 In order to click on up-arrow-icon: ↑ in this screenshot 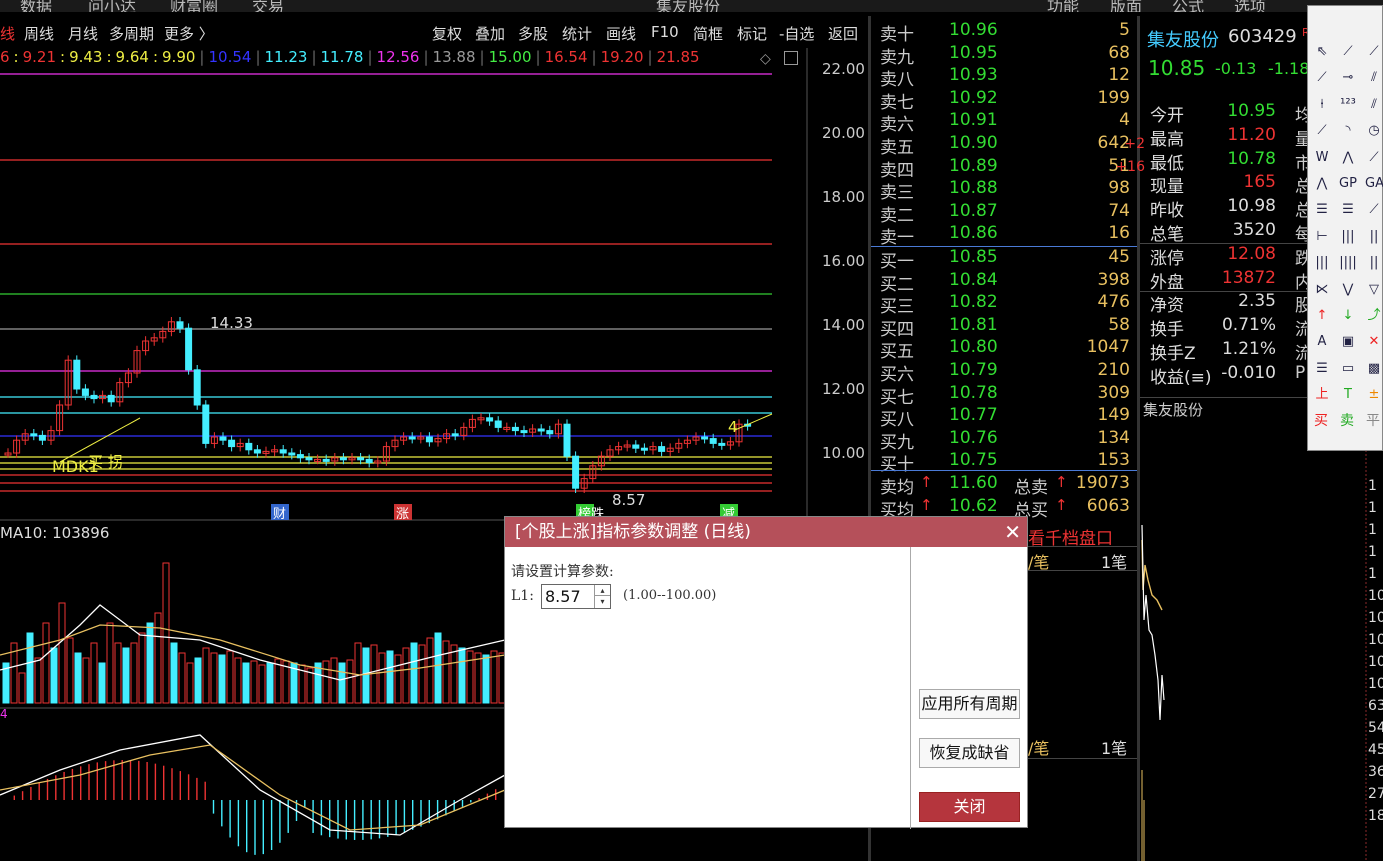, I will do `click(1322, 316)`.